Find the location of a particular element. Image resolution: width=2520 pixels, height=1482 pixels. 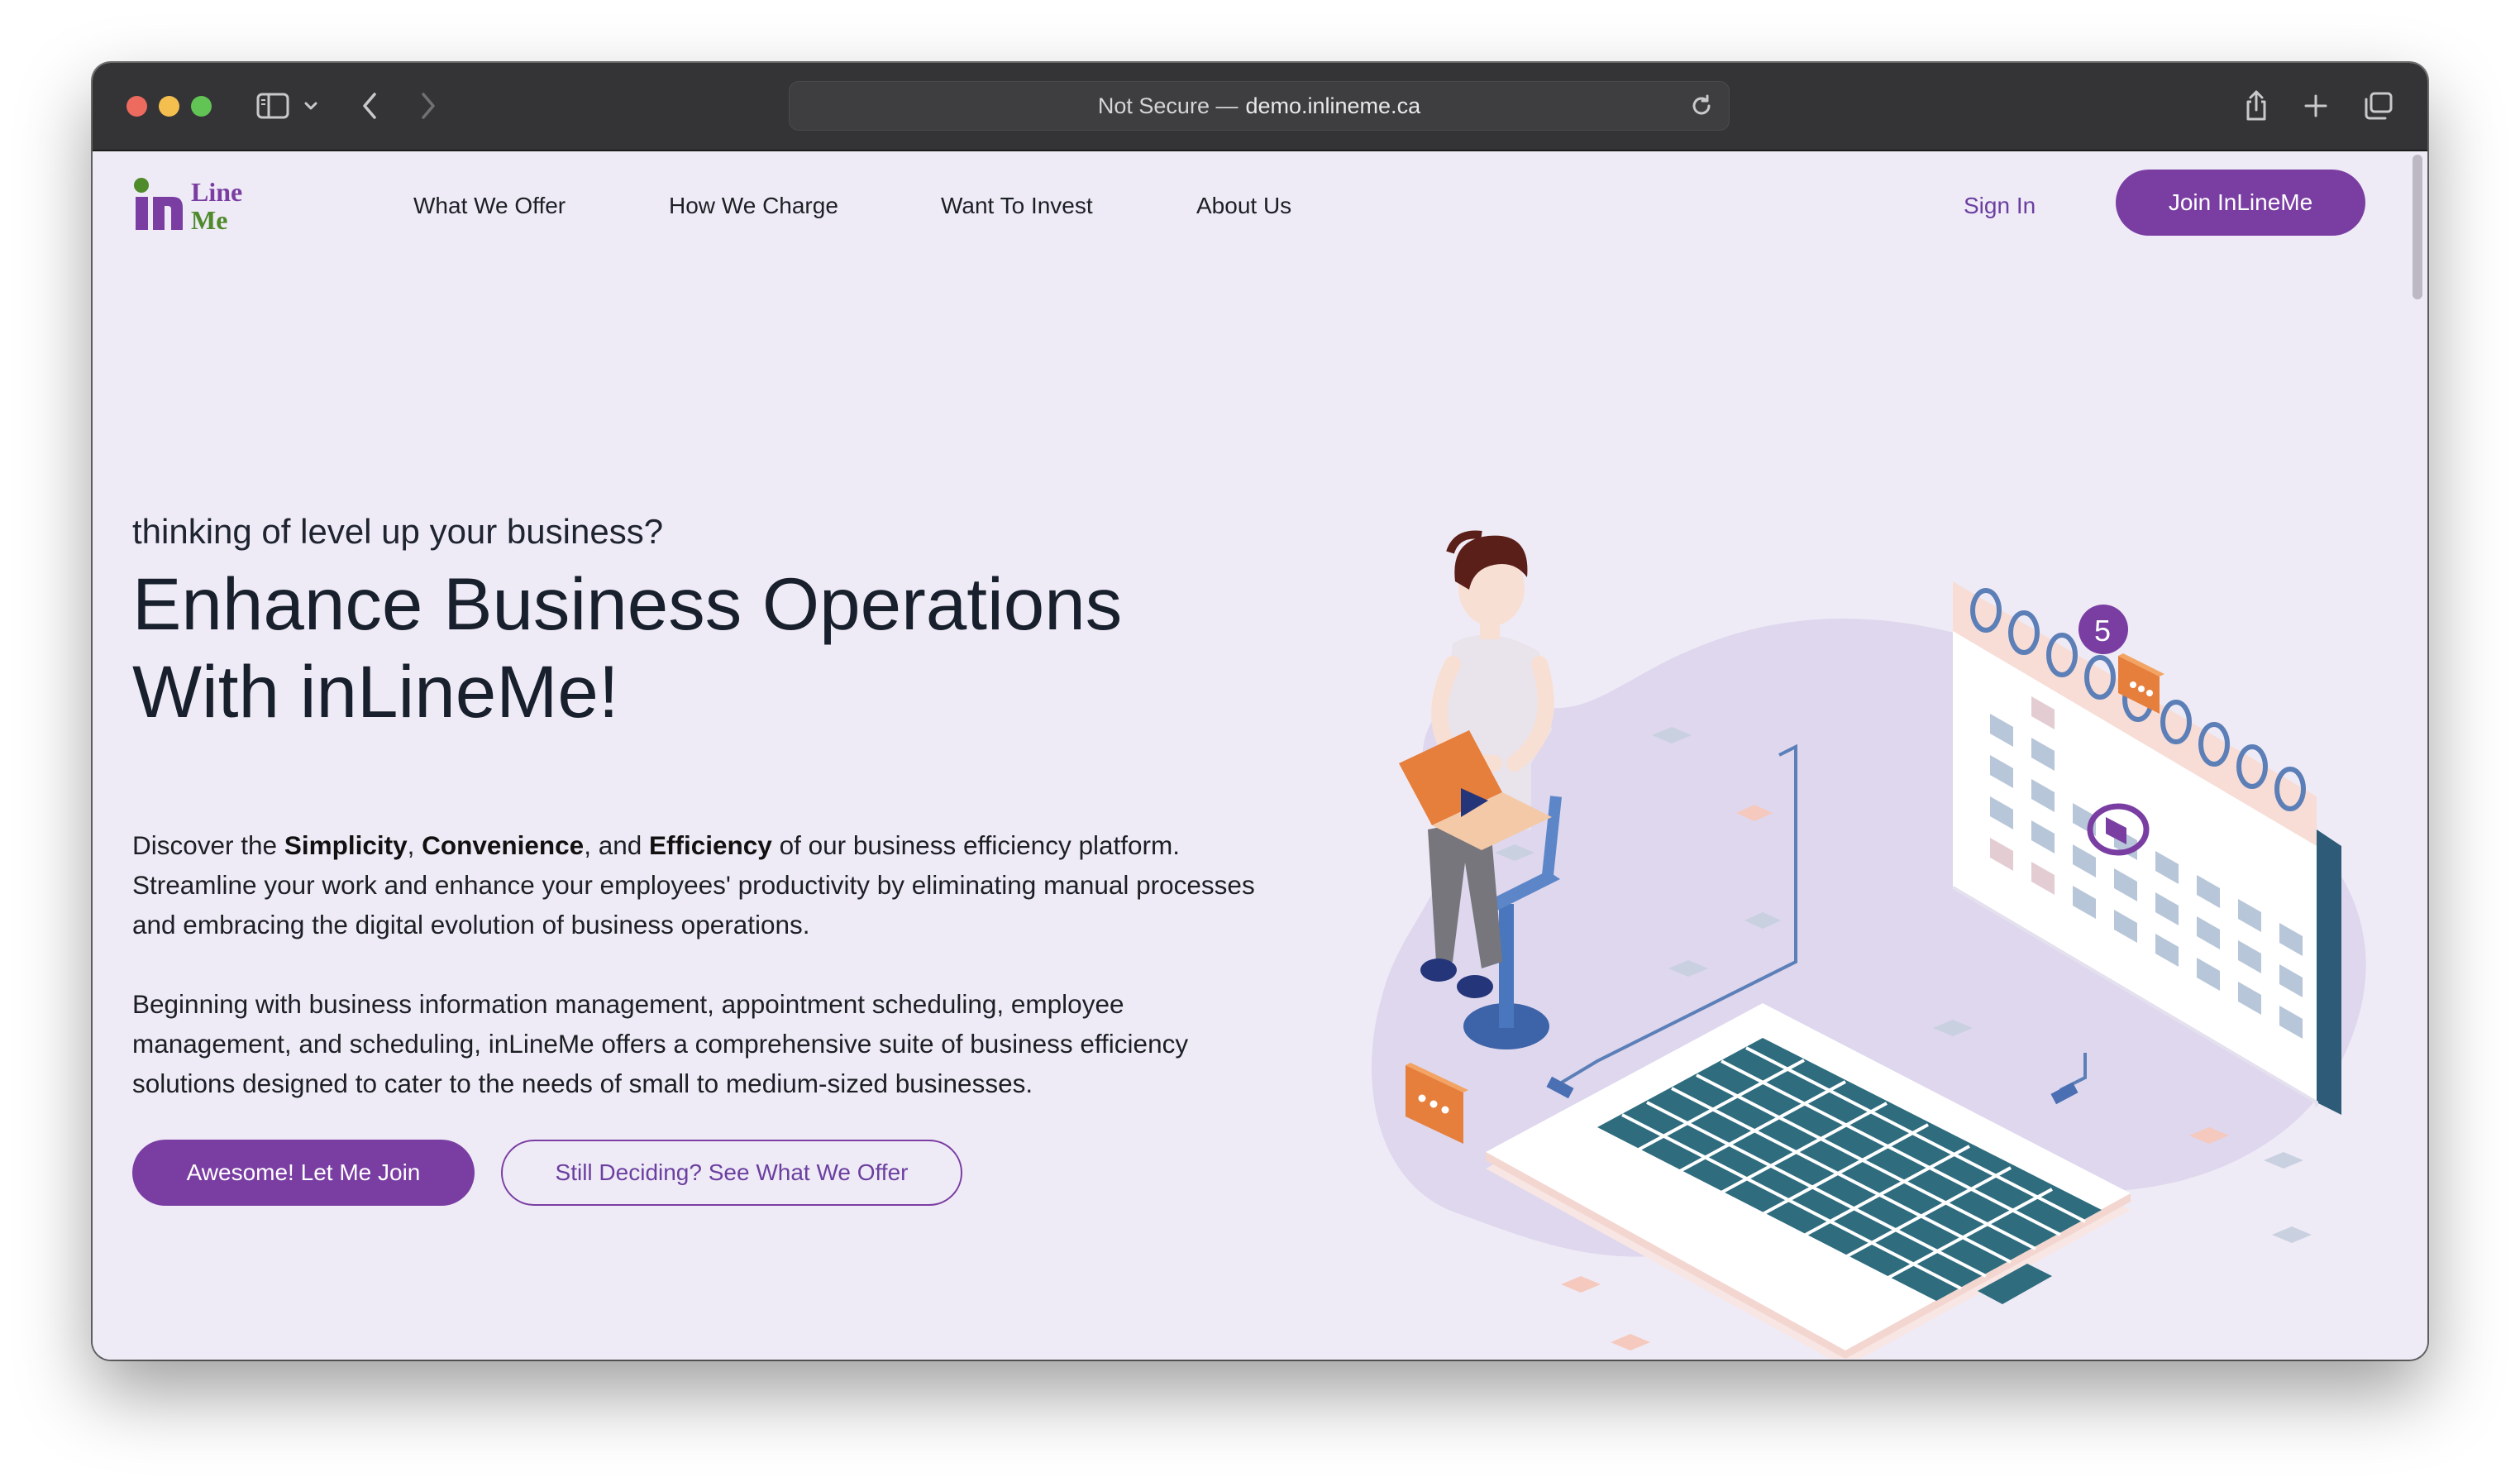

let-me-join-button: Awesome! Let Me Join is located at coordinates (303, 1173).